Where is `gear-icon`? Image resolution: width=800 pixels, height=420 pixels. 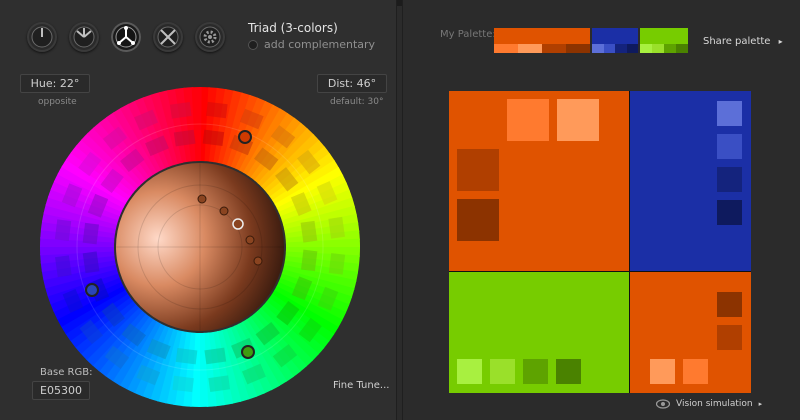
gear-icon is located at coordinates (210, 37).